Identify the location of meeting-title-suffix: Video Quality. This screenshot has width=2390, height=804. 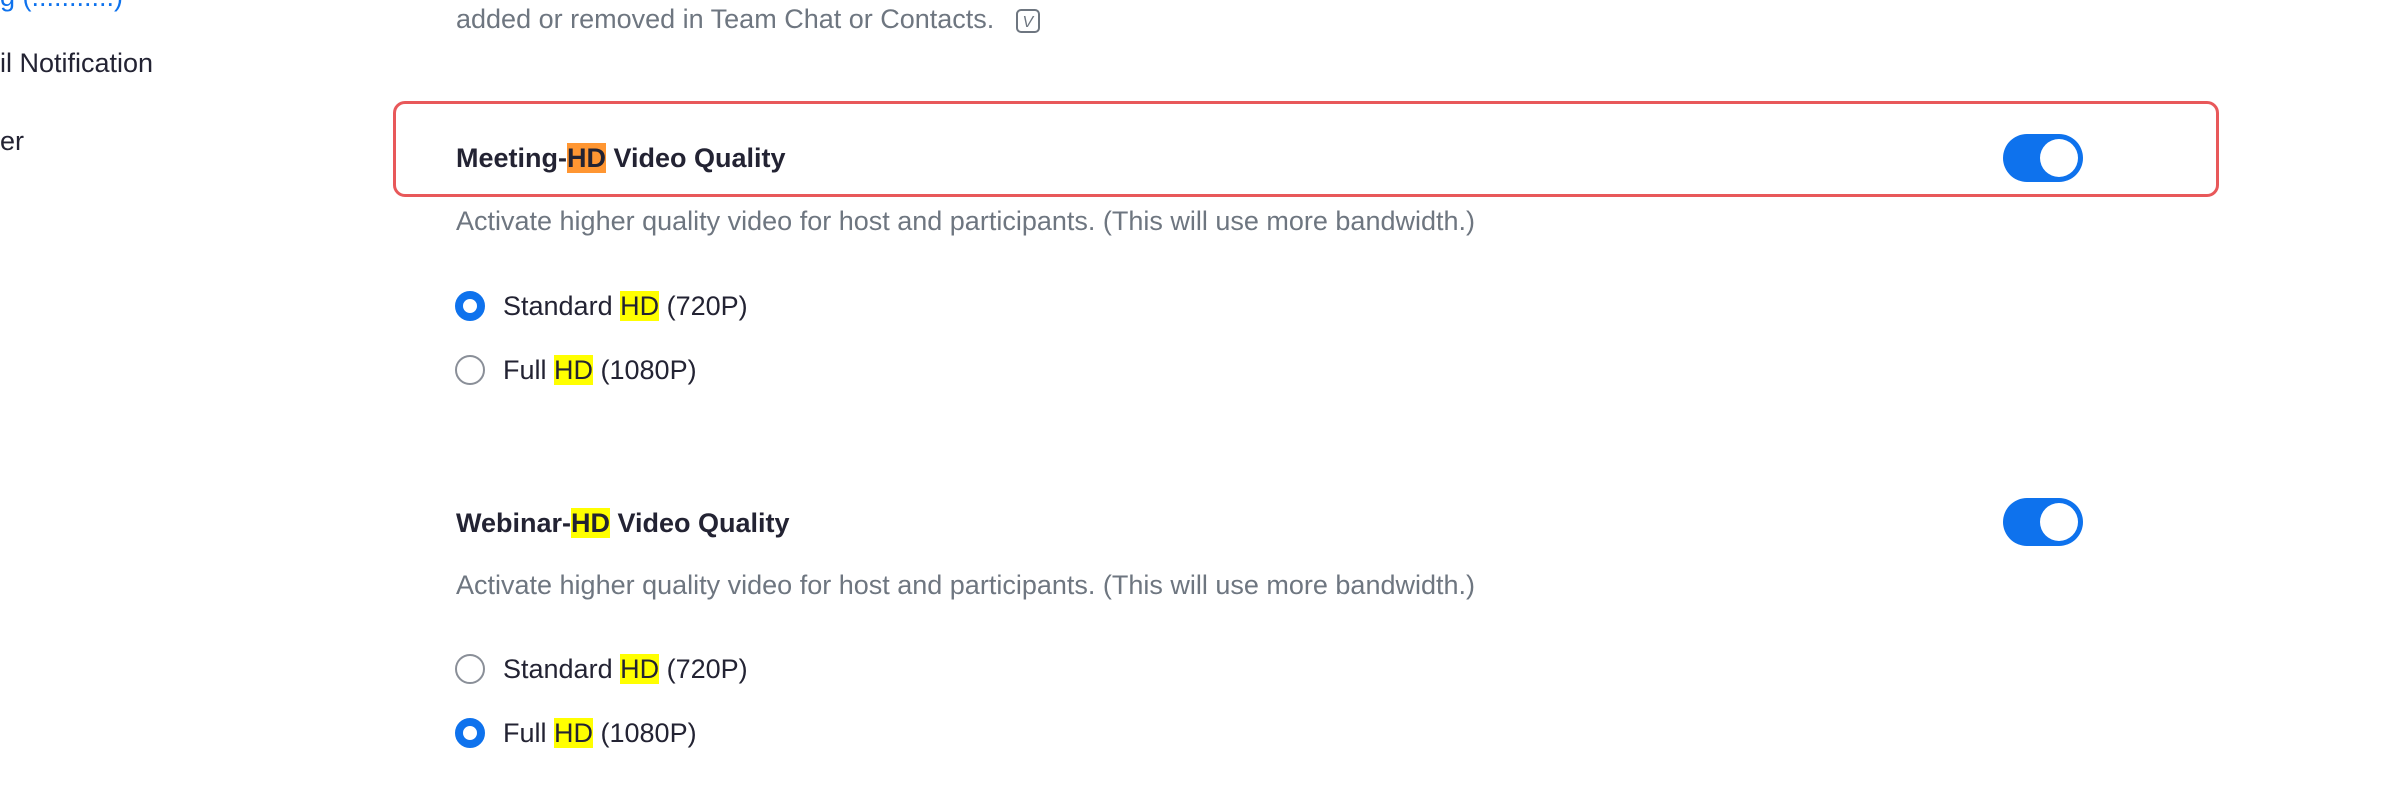
(696, 158).